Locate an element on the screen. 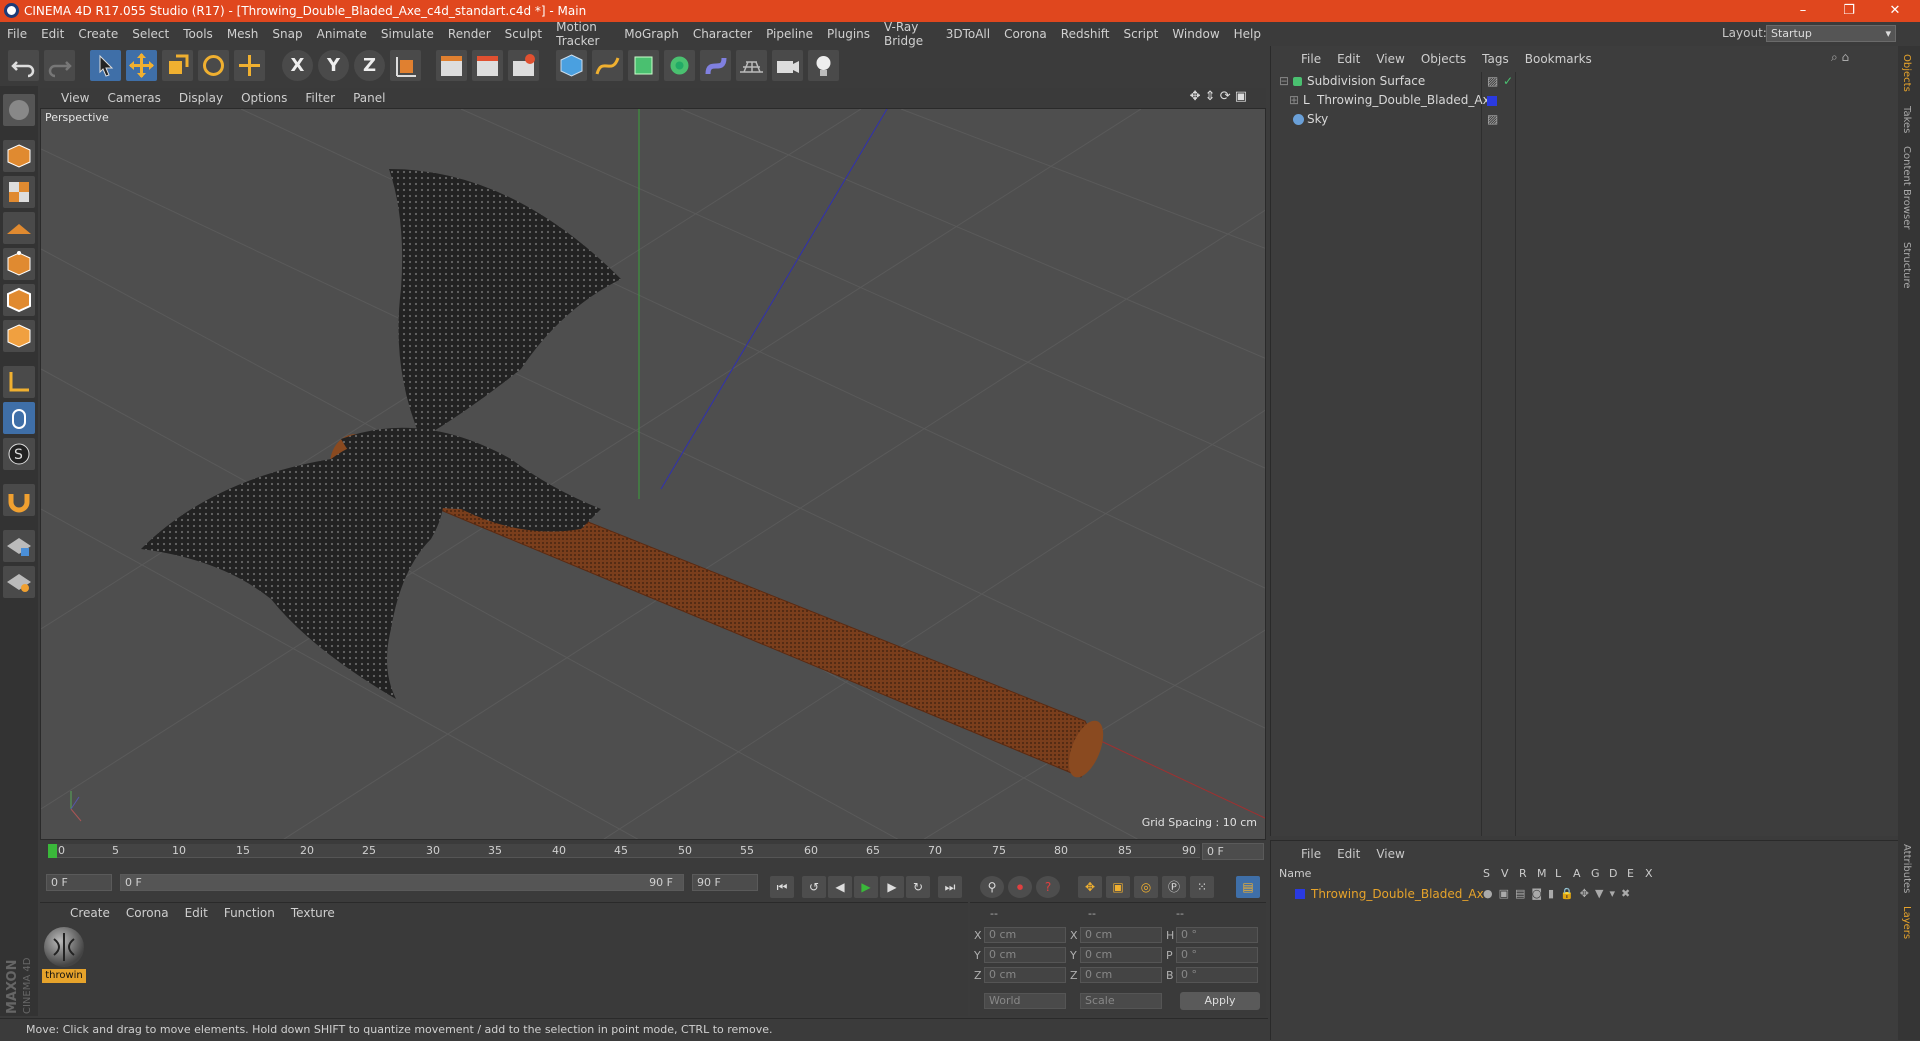  menu-render: Render is located at coordinates (469, 34).